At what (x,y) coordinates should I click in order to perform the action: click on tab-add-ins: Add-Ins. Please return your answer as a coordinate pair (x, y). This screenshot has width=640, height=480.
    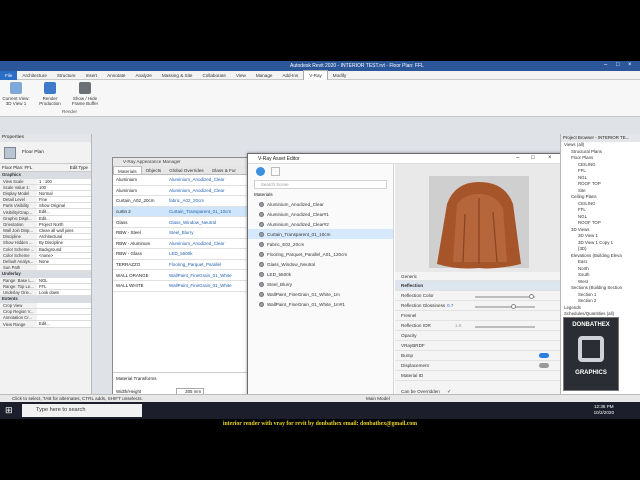
    Looking at the image, I should click on (290, 75).